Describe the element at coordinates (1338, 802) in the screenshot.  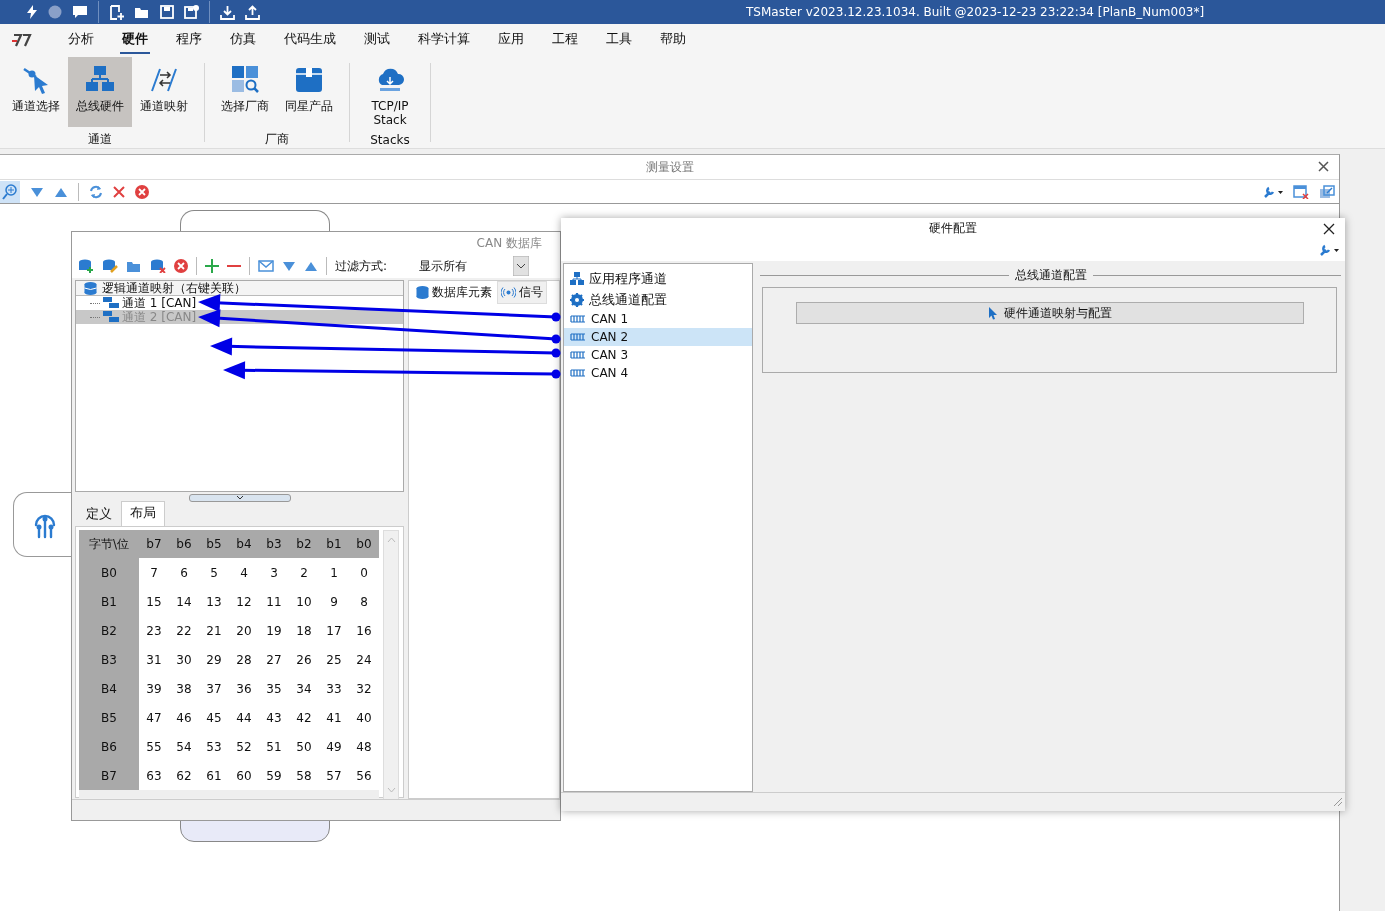
I see `resize-grip-icon` at that location.